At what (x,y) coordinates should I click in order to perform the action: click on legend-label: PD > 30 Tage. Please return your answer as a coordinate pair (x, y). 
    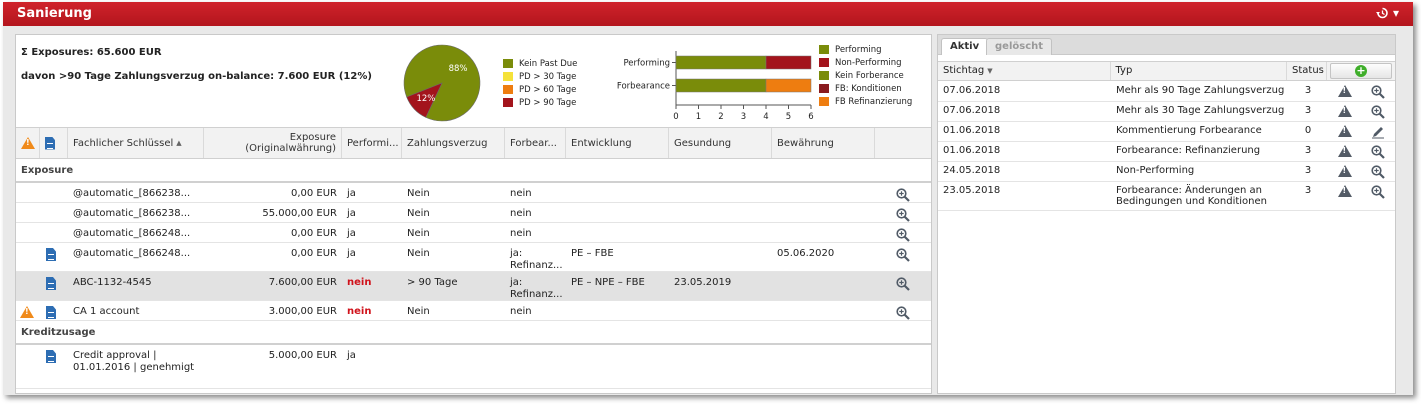
    Looking at the image, I should click on (548, 76).